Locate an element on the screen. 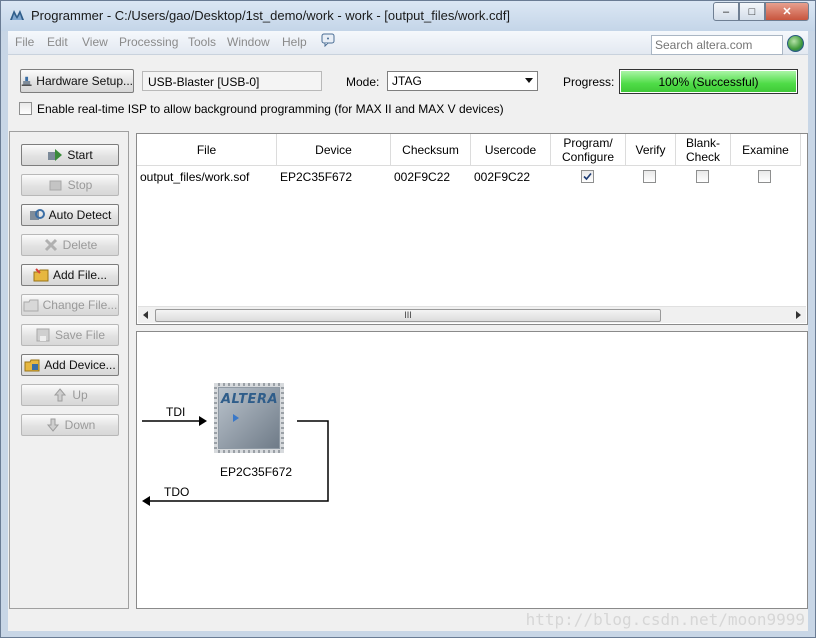 This screenshot has height=638, width=816. column-header-program: Program/ Configure is located at coordinates (588, 150).